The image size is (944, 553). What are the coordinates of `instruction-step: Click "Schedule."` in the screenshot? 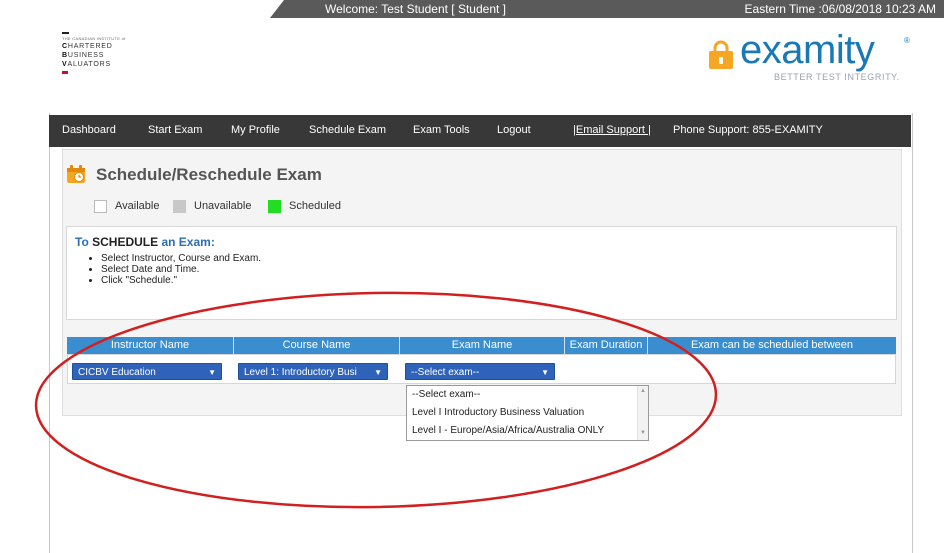 It's located at (181, 280).